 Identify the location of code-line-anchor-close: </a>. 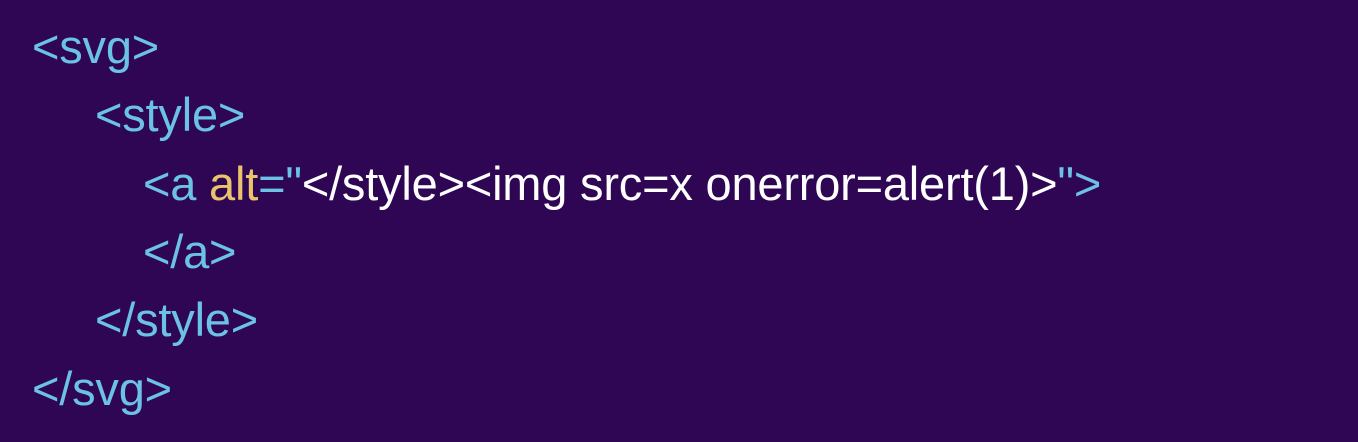
(189, 252).